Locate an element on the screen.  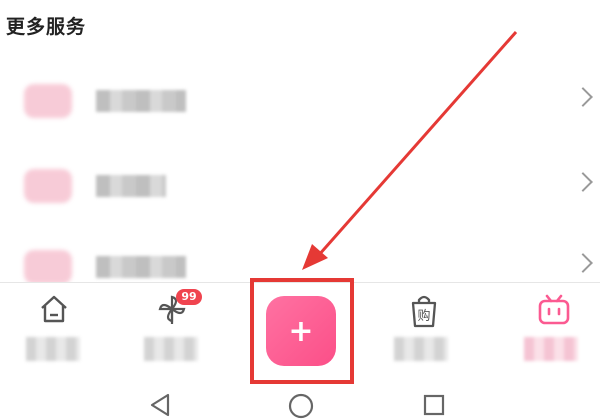
gift-icon is located at coordinates (48, 267).